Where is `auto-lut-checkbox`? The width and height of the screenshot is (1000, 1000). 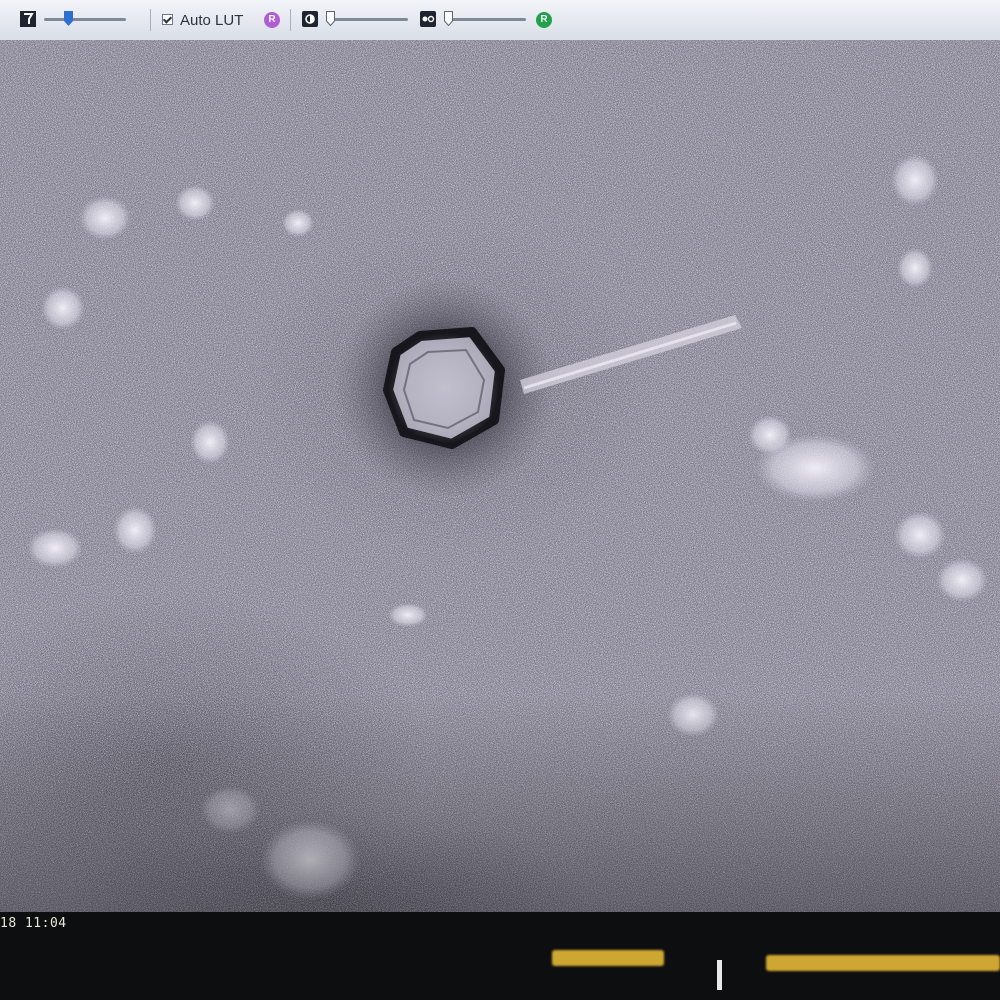
auto-lut-checkbox is located at coordinates (167, 19).